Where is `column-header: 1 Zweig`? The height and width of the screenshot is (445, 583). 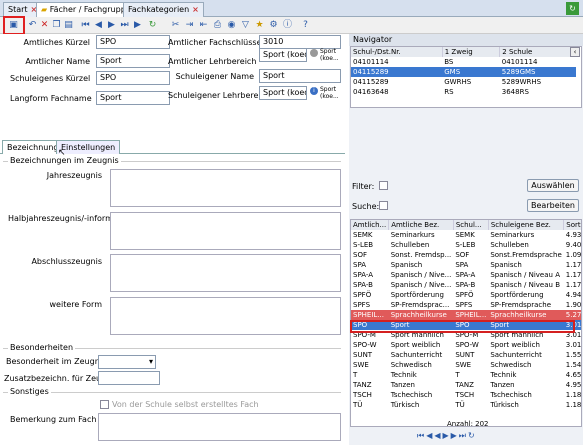 column-header: 1 Zweig is located at coordinates (471, 52).